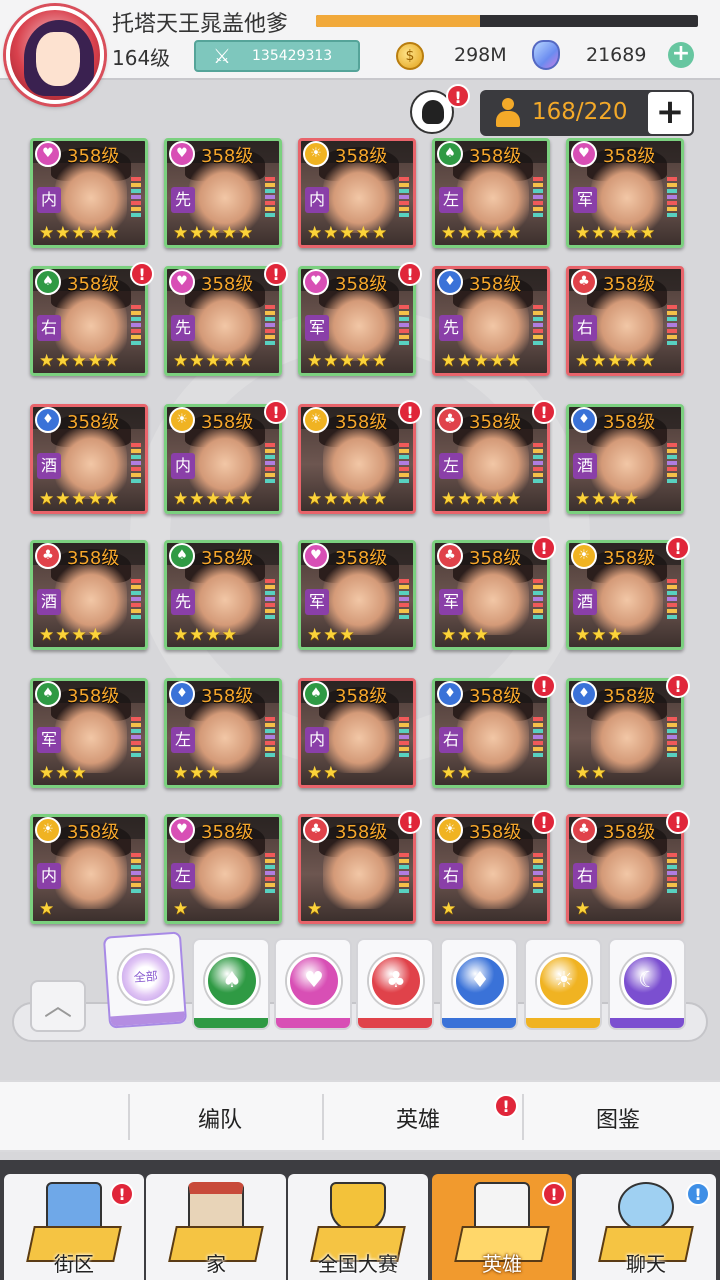 The height and width of the screenshot is (1280, 720). I want to click on filter-tab-sun: ☀, so click(563, 984).